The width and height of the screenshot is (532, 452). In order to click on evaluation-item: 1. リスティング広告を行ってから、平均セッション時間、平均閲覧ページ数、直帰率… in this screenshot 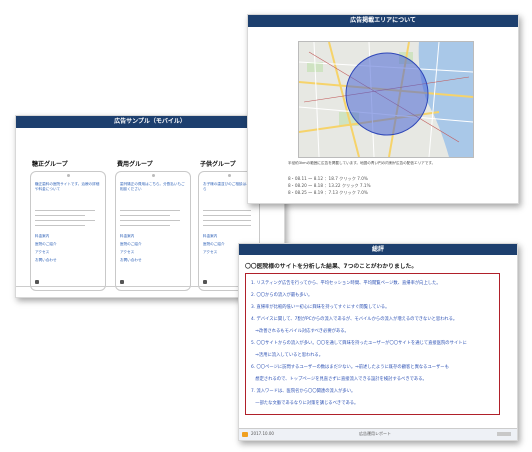, I will do `click(346, 283)`.